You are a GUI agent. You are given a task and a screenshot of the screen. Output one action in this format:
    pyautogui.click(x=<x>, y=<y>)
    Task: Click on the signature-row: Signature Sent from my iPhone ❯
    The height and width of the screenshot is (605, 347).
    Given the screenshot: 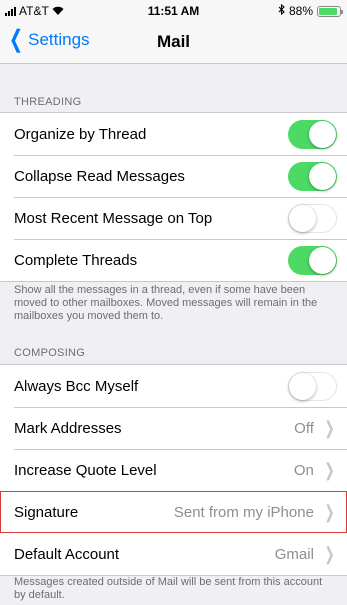 What is the action you would take?
    pyautogui.click(x=173, y=512)
    